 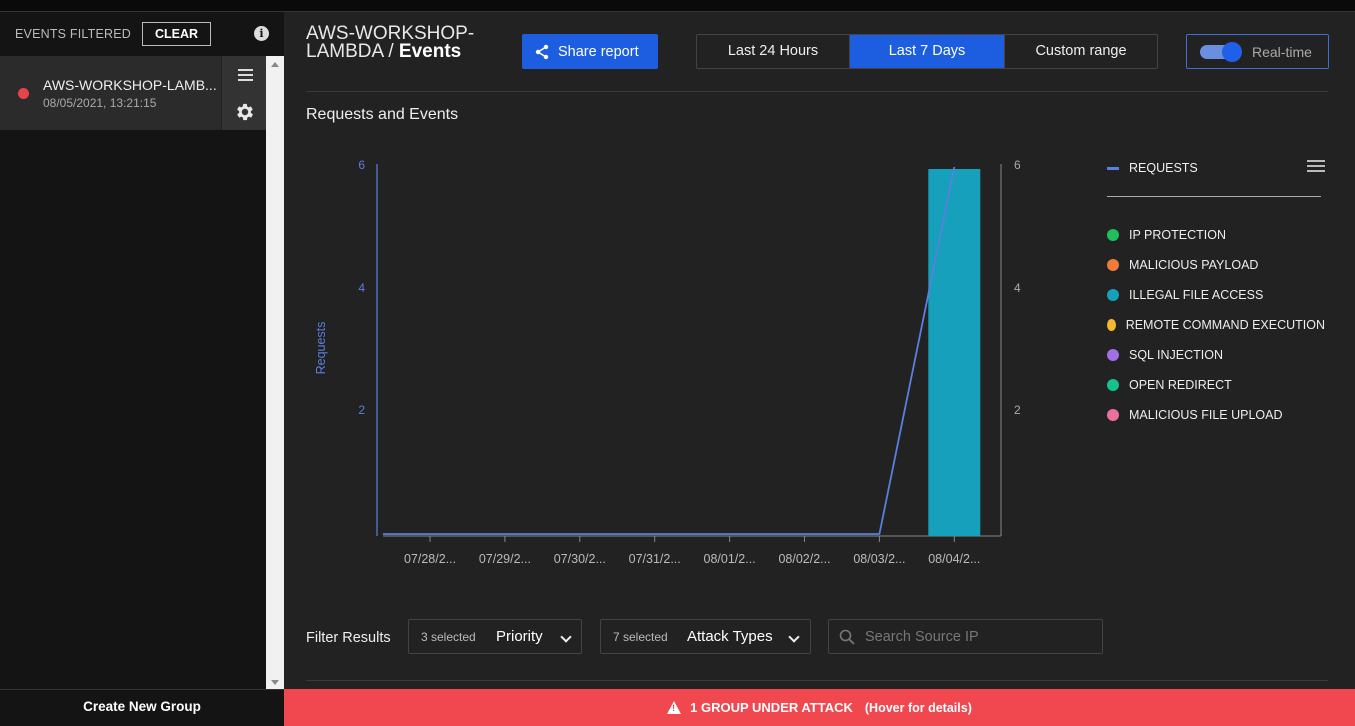 I want to click on search-source-ip, so click(x=965, y=636).